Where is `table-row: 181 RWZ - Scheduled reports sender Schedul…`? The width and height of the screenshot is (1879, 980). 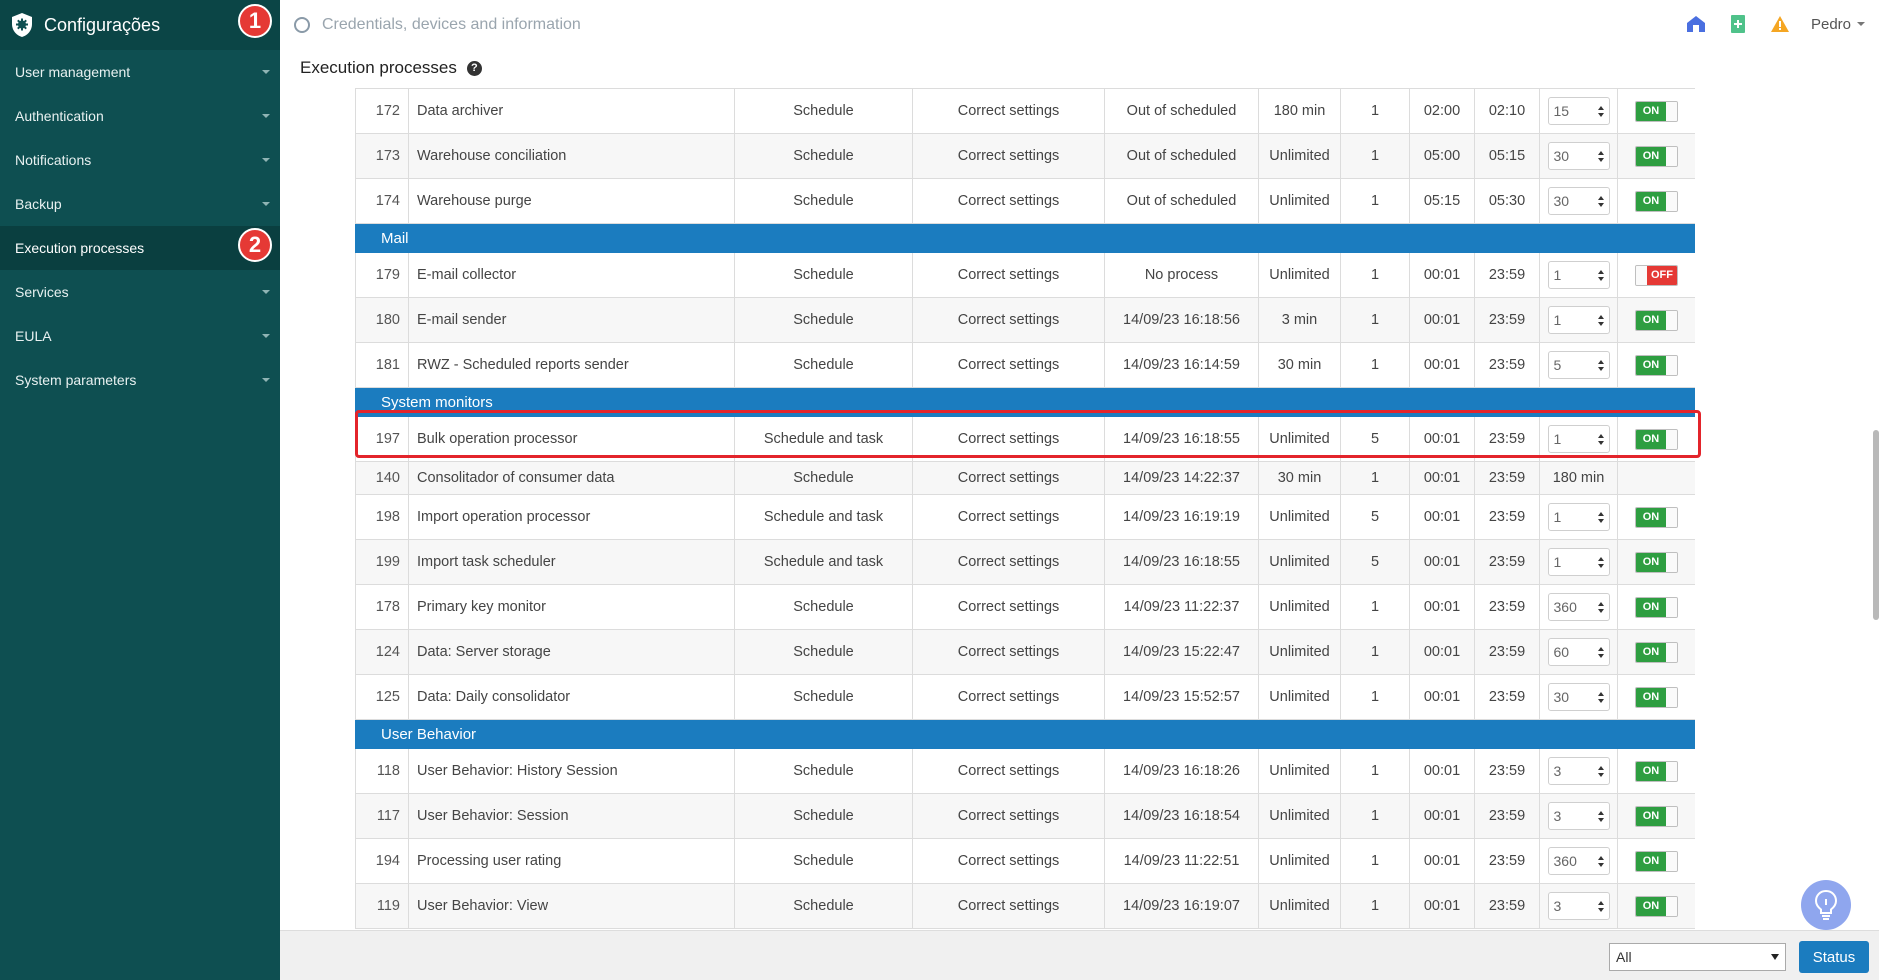
table-row: 181 RWZ - Scheduled reports sender Schedul… is located at coordinates (1025, 365).